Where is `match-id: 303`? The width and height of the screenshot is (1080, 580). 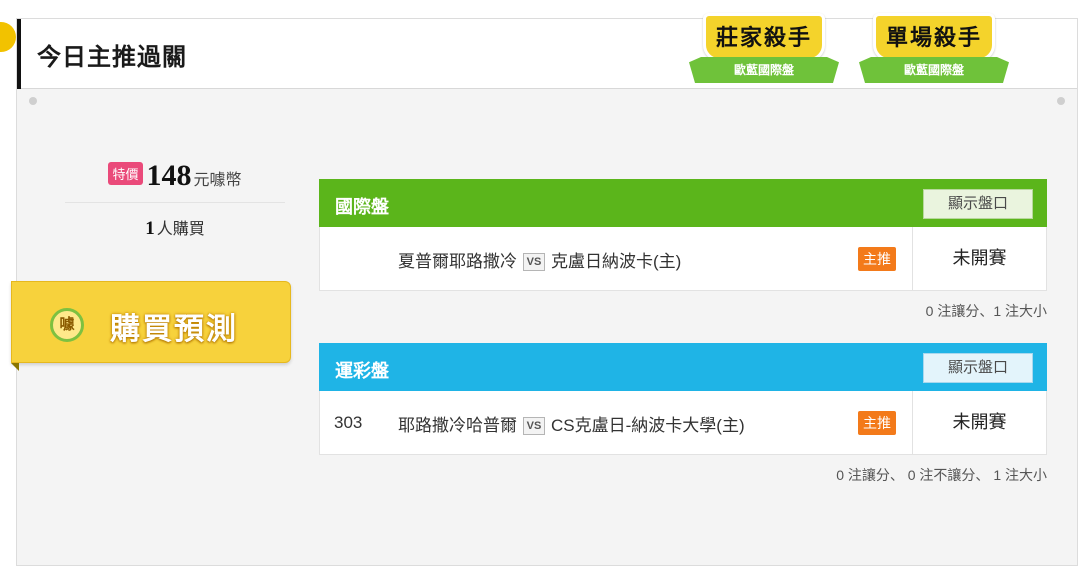 match-id: 303 is located at coordinates (348, 422).